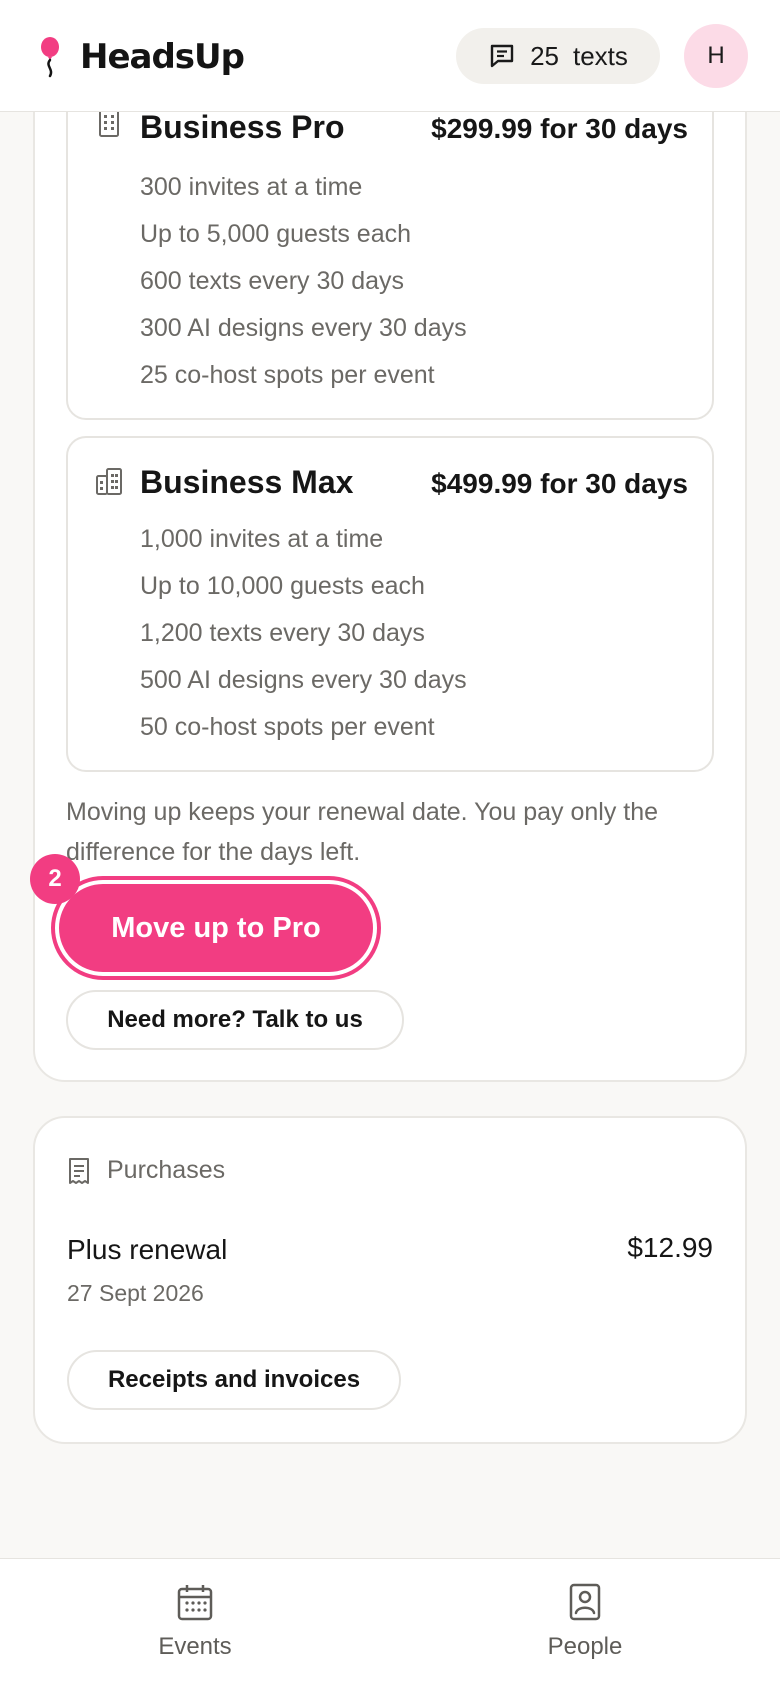 The width and height of the screenshot is (780, 1688). What do you see at coordinates (109, 123) in the screenshot?
I see `building-icon` at bounding box center [109, 123].